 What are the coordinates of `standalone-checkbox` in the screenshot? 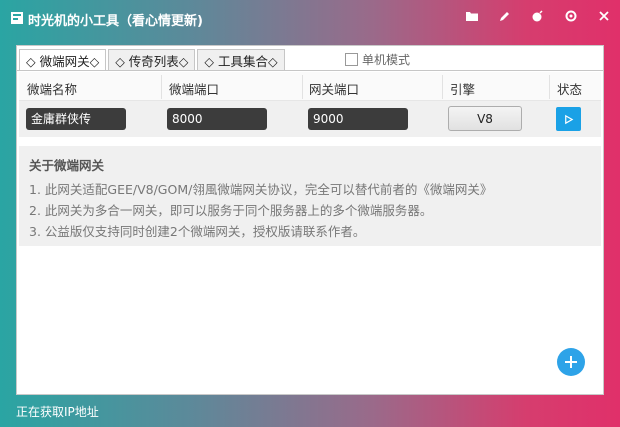 It's located at (351, 59).